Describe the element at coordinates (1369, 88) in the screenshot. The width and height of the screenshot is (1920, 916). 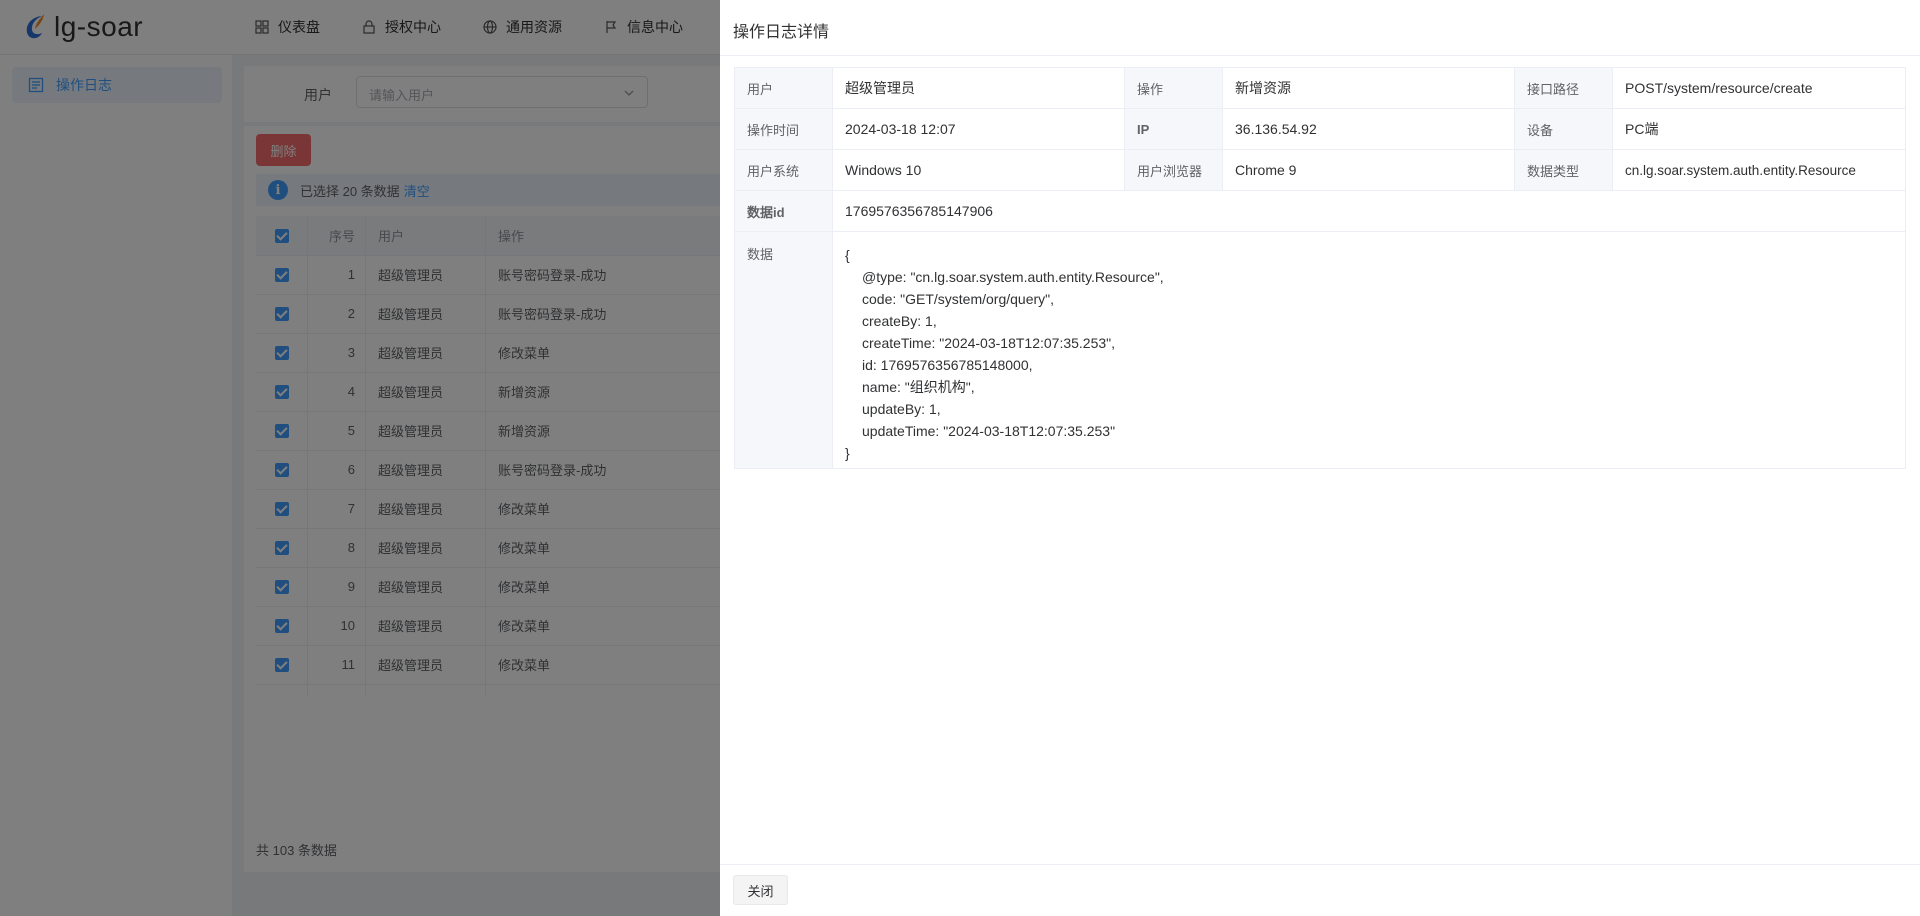
I see `detail-value-op: 新增资源` at that location.